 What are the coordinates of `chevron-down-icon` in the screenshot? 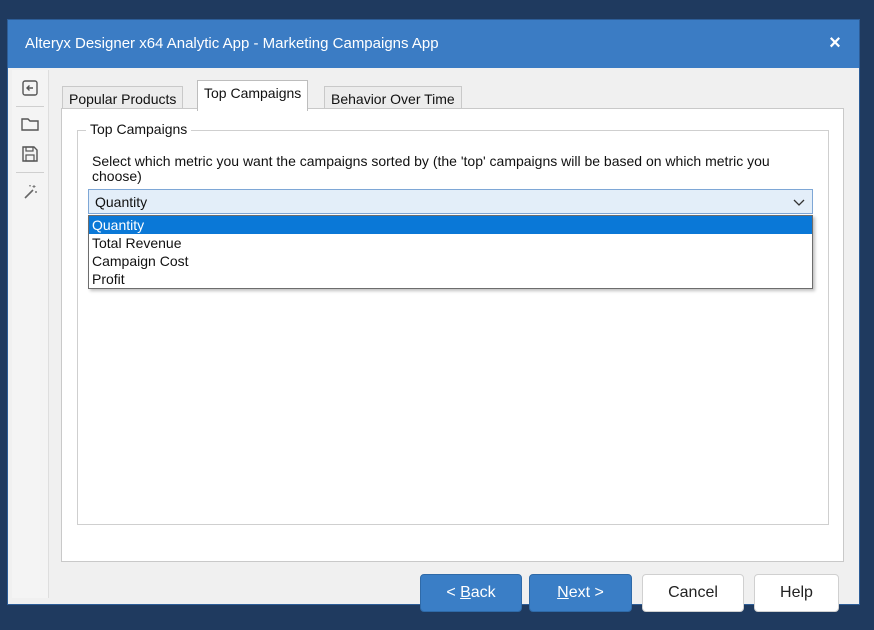 It's located at (799, 204).